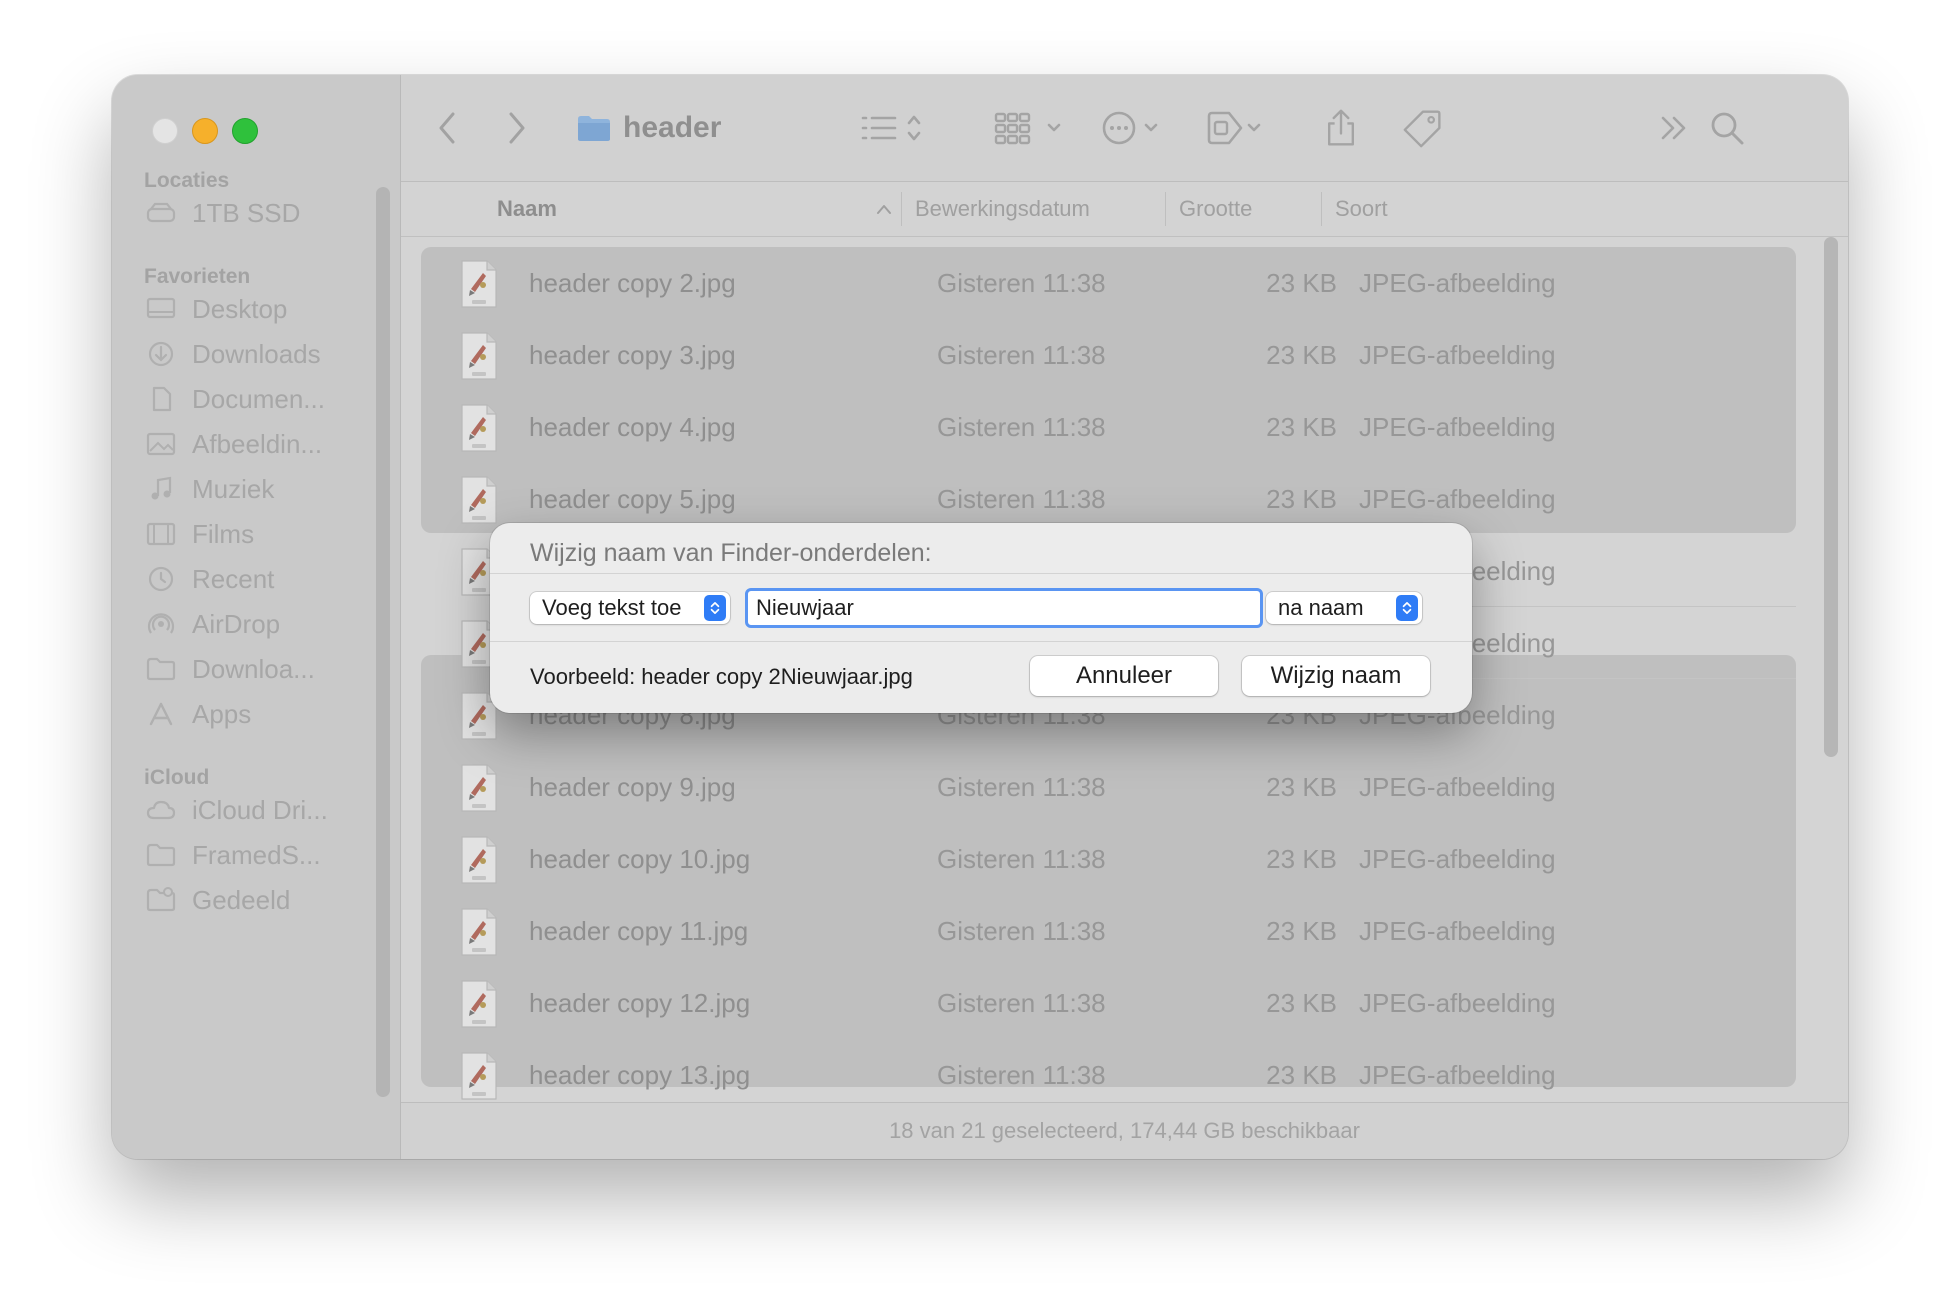 This screenshot has height=1304, width=1952. I want to click on rename-text-input: Nieuwjaar, so click(1004, 608).